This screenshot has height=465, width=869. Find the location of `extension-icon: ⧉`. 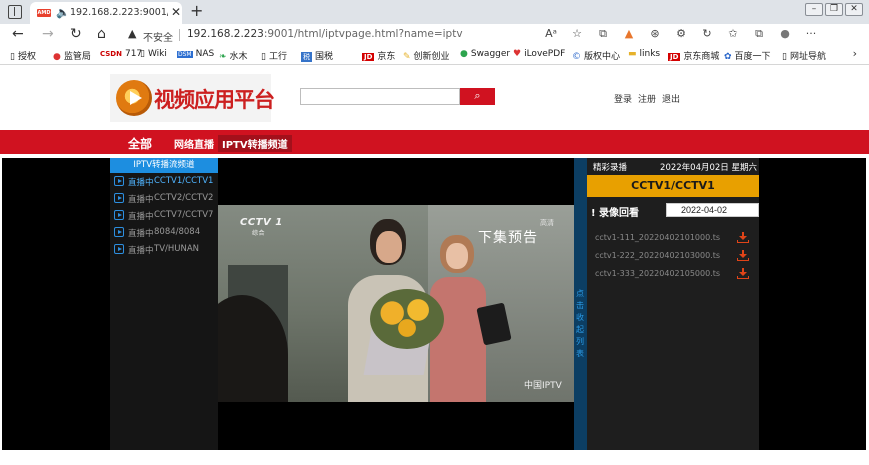

extension-icon: ⧉ is located at coordinates (603, 34).